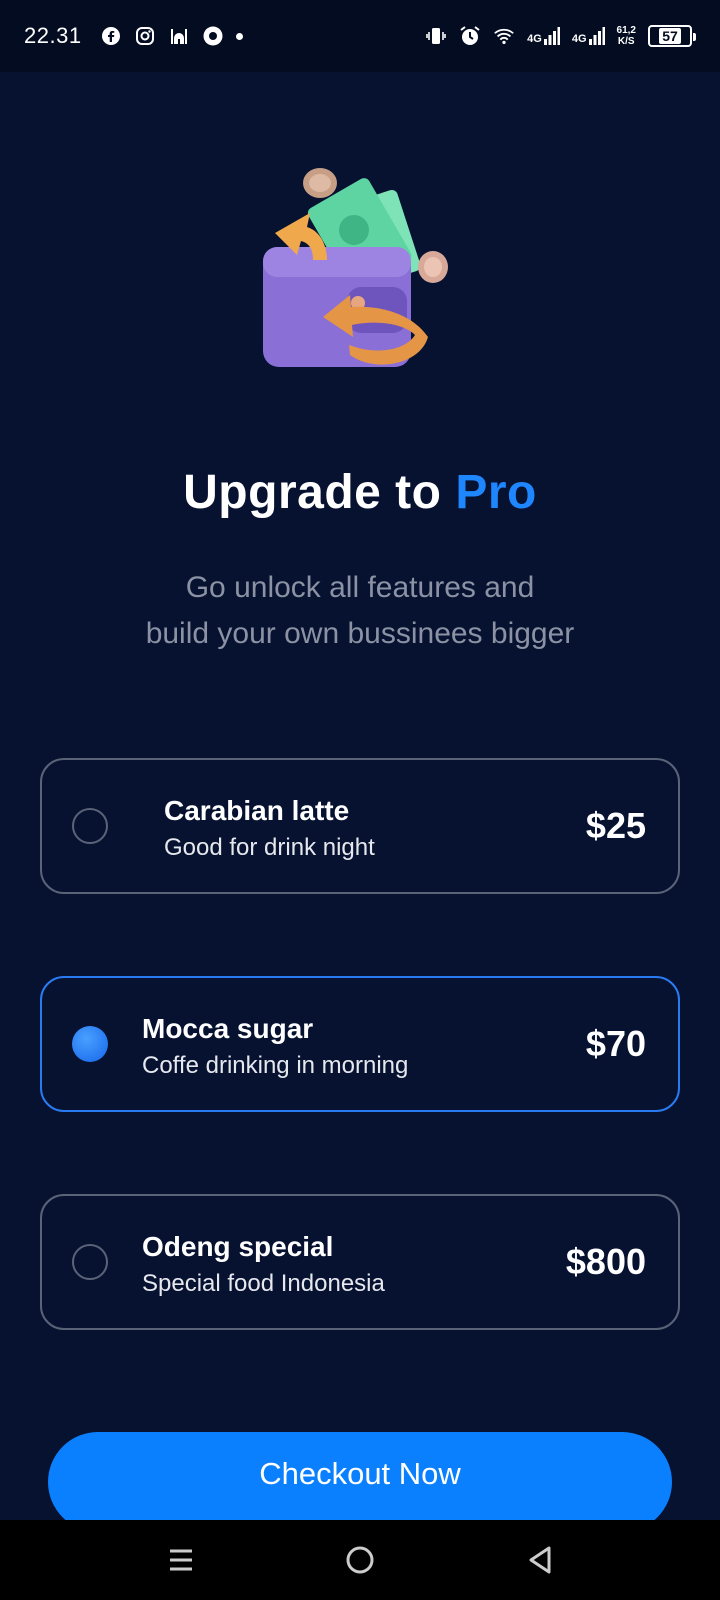 The image size is (720, 1600). Describe the element at coordinates (615, 1043) in the screenshot. I see `plan-price: $70` at that location.